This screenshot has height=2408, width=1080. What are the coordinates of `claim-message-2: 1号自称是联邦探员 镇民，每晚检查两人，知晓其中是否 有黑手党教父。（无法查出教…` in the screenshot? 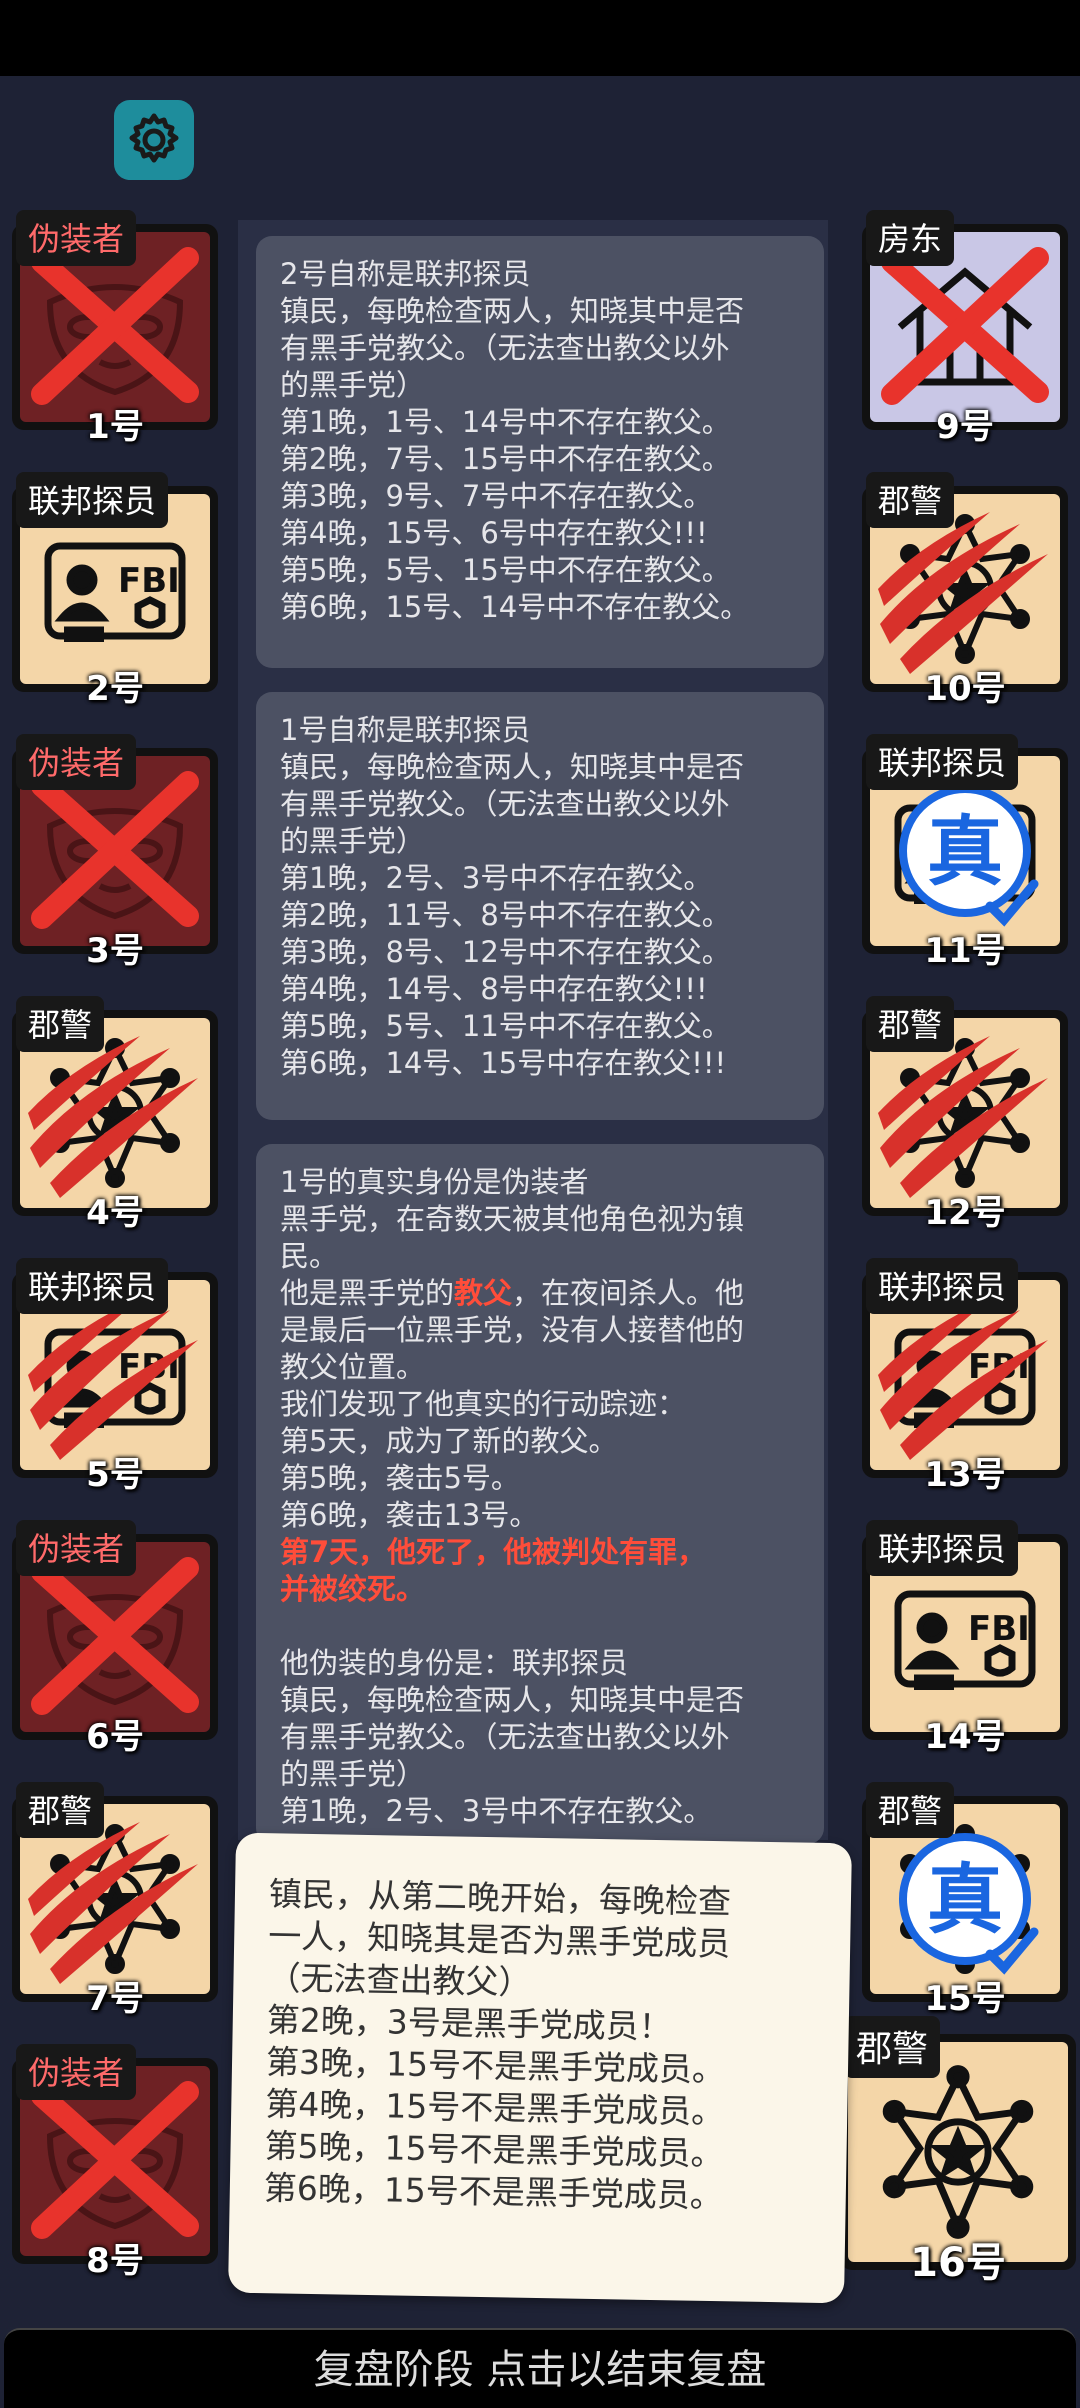 It's located at (540, 906).